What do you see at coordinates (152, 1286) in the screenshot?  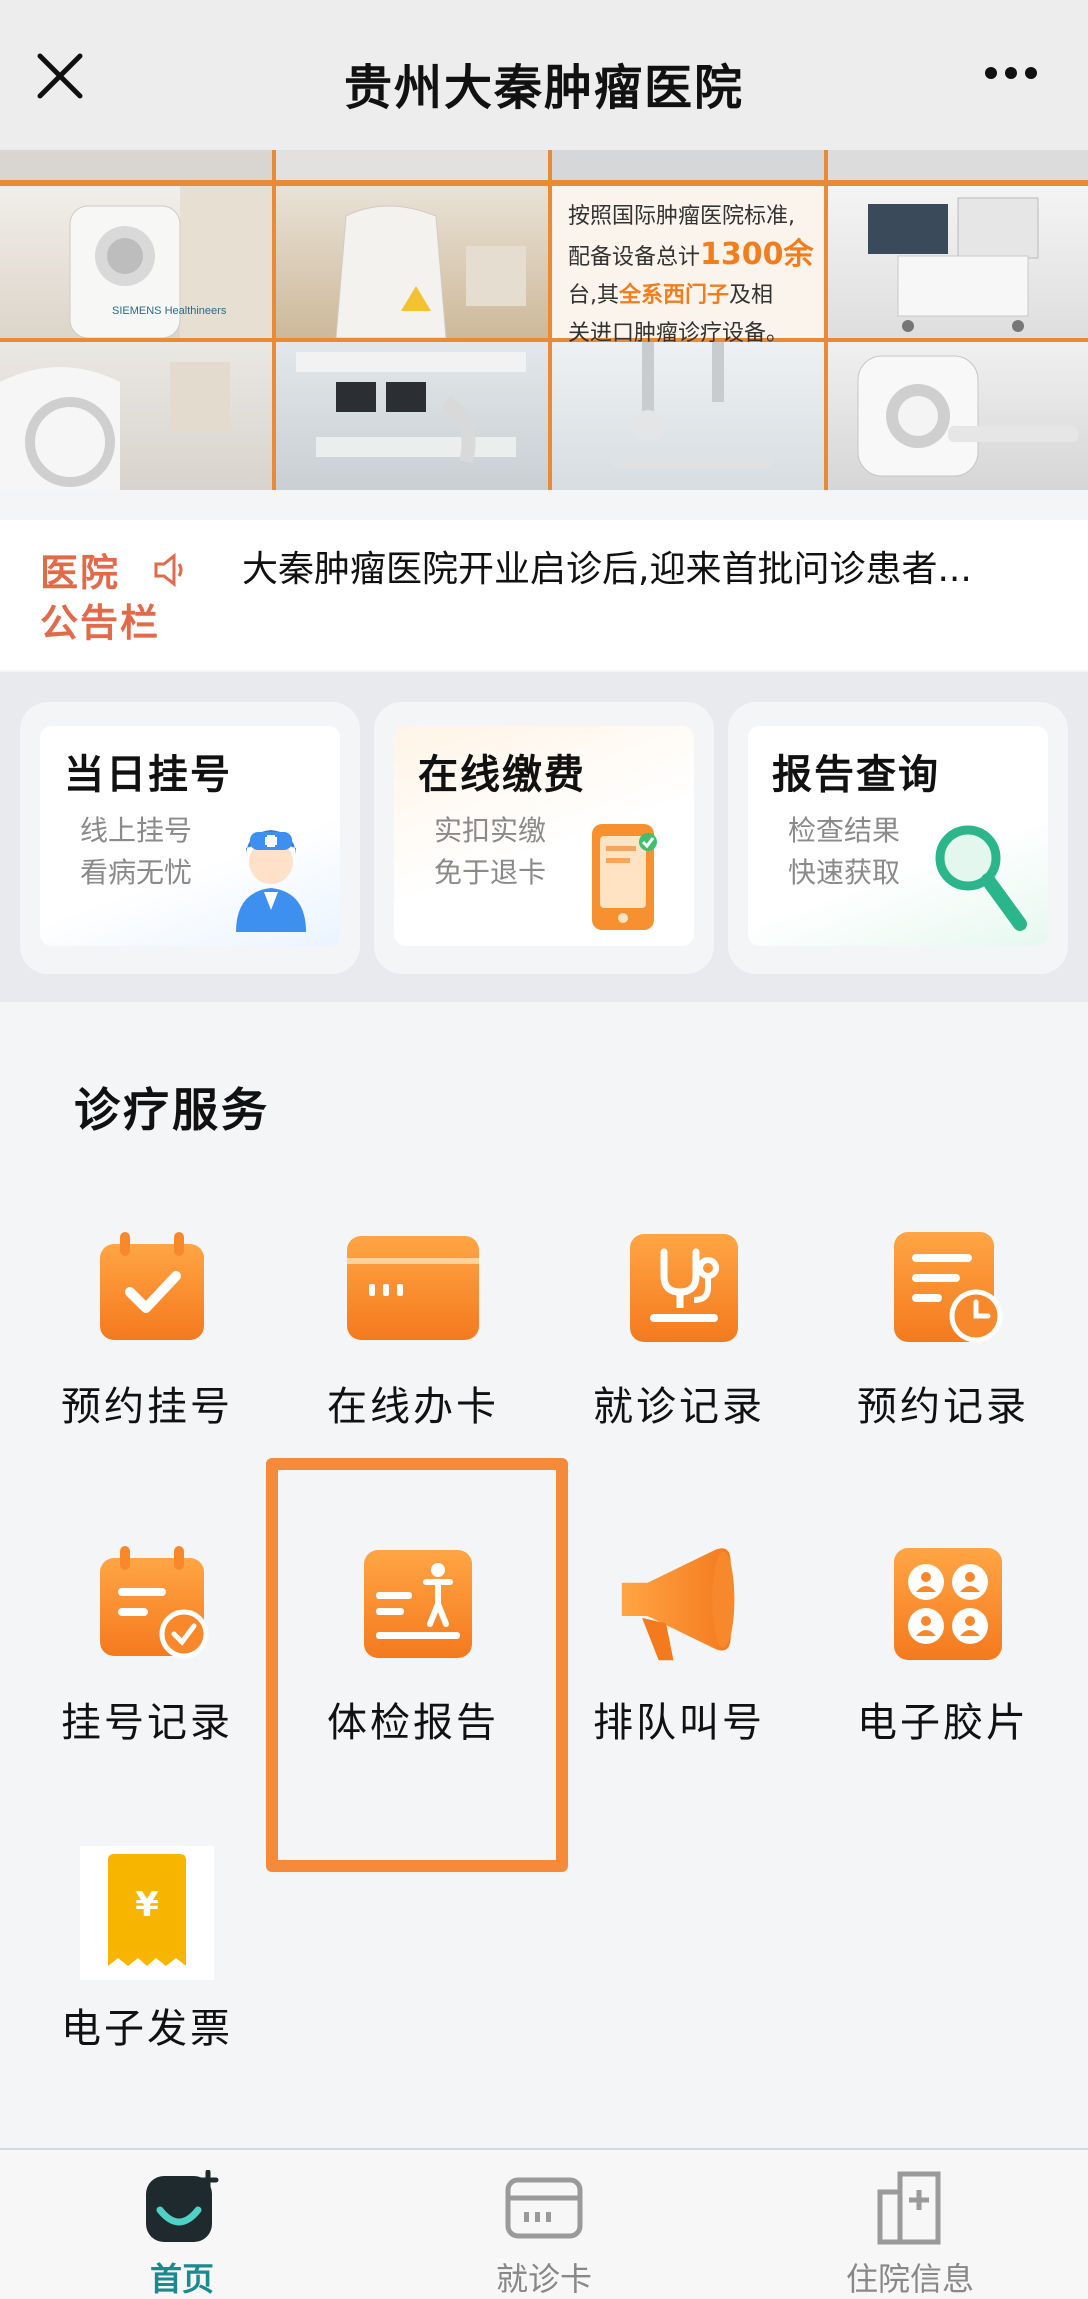 I see `calendar-check-icon` at bounding box center [152, 1286].